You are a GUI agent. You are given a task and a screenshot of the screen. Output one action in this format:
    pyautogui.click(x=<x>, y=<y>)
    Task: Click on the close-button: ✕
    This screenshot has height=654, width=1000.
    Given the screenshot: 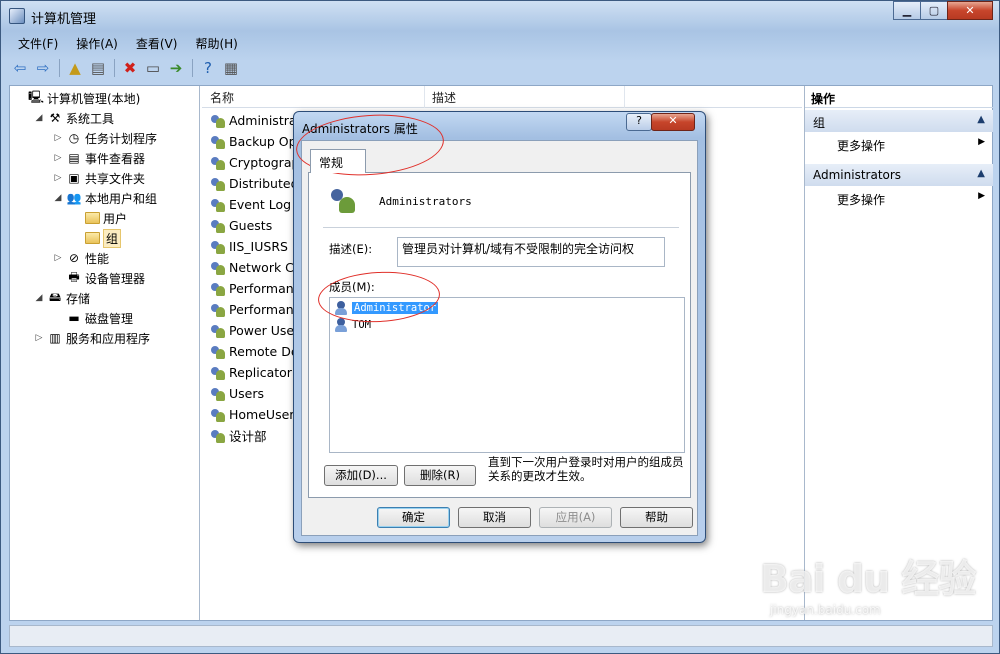 What is the action you would take?
    pyautogui.click(x=970, y=10)
    